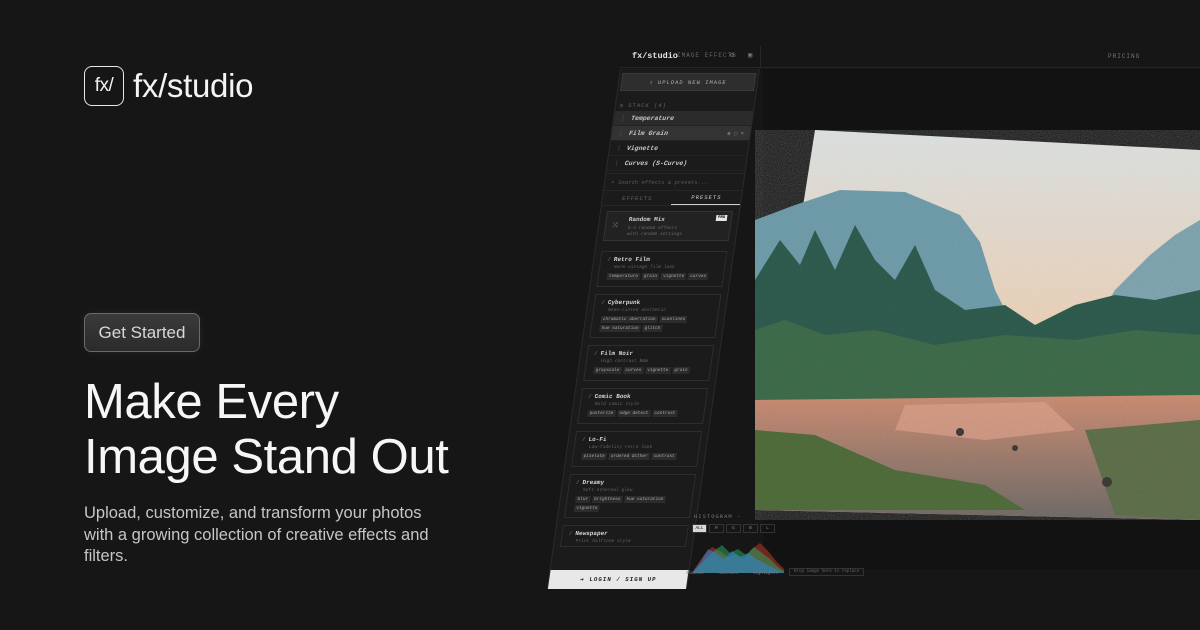  Describe the element at coordinates (637, 310) in the screenshot. I see `preset-desc: Neon-tinted aesthetic` at that location.